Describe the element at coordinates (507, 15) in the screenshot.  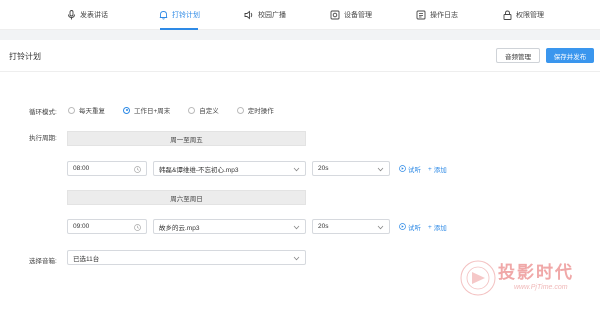
I see `lock-icon` at that location.